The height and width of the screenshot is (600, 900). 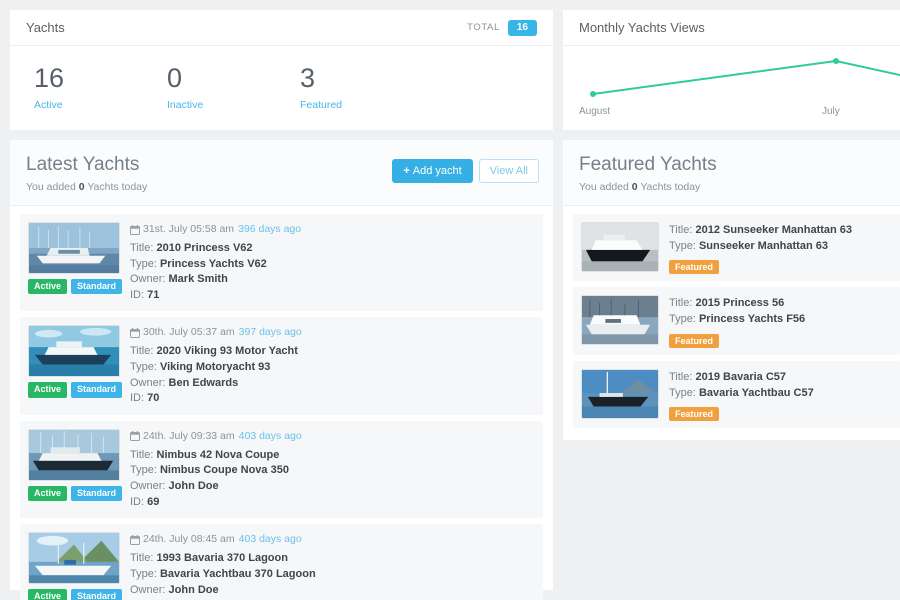 I want to click on total-badge: 16, so click(x=522, y=27).